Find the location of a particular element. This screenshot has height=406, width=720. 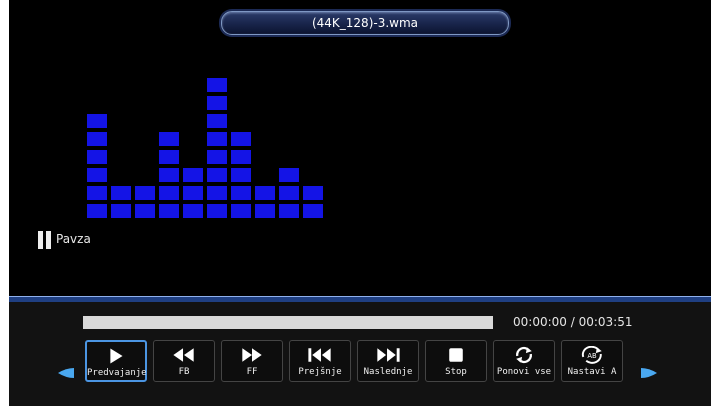

skip-previous-icon is located at coordinates (319, 355).